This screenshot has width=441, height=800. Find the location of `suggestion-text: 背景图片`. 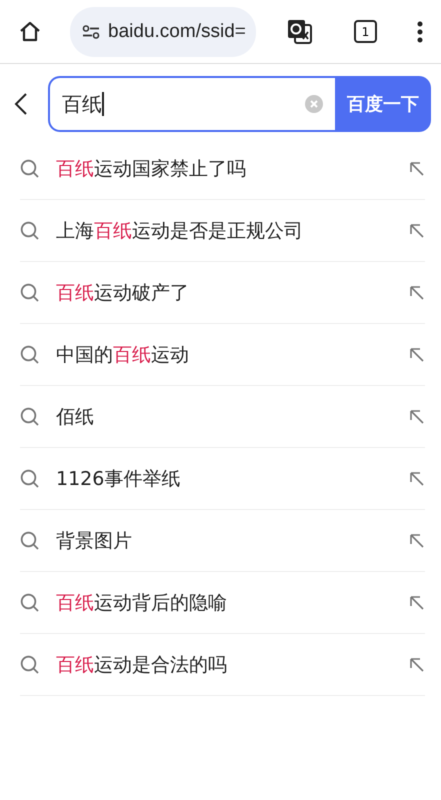

suggestion-text: 背景图片 is located at coordinates (224, 541).